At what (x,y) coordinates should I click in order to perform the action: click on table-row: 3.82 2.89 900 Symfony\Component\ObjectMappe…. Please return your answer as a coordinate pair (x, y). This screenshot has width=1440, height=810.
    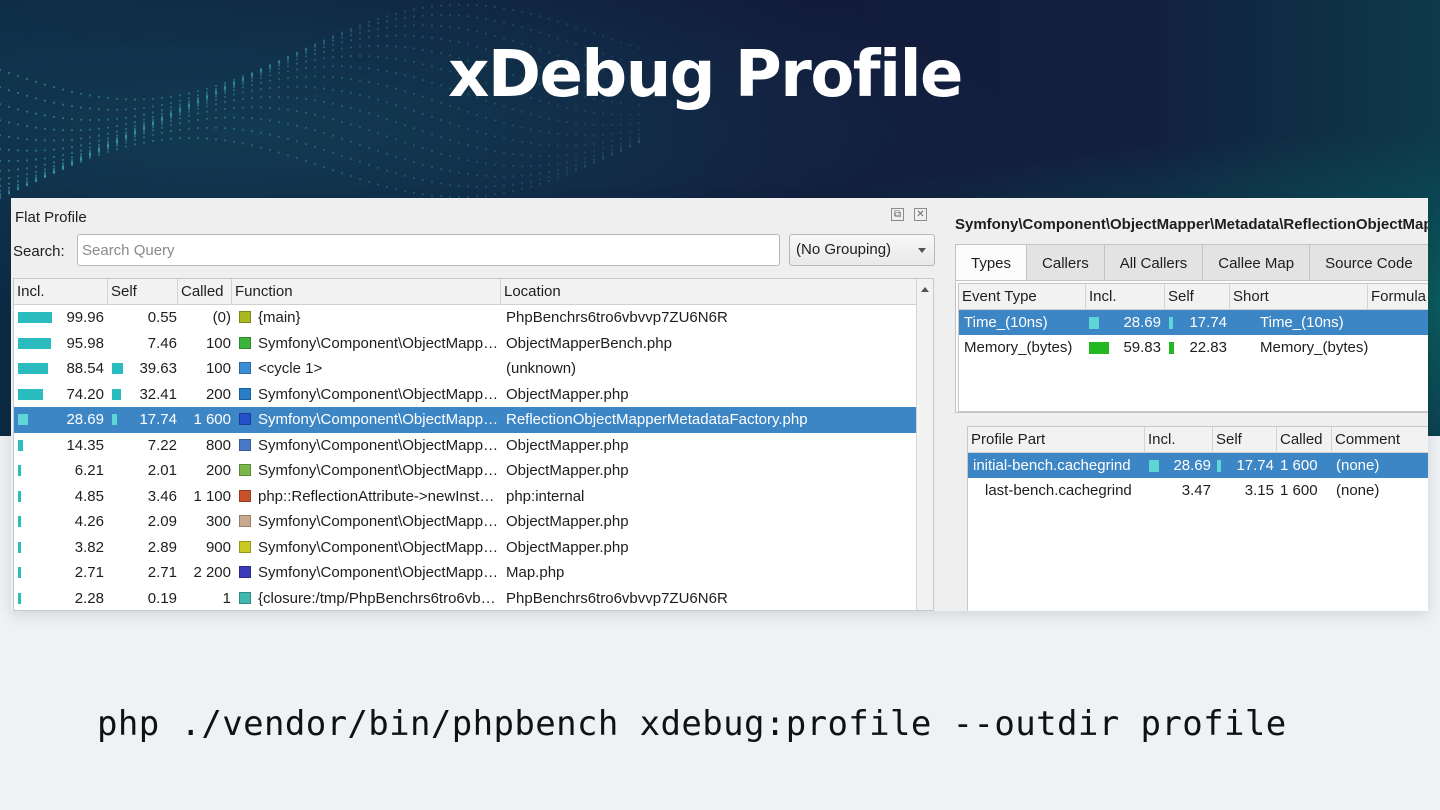
    Looking at the image, I should click on (465, 548).